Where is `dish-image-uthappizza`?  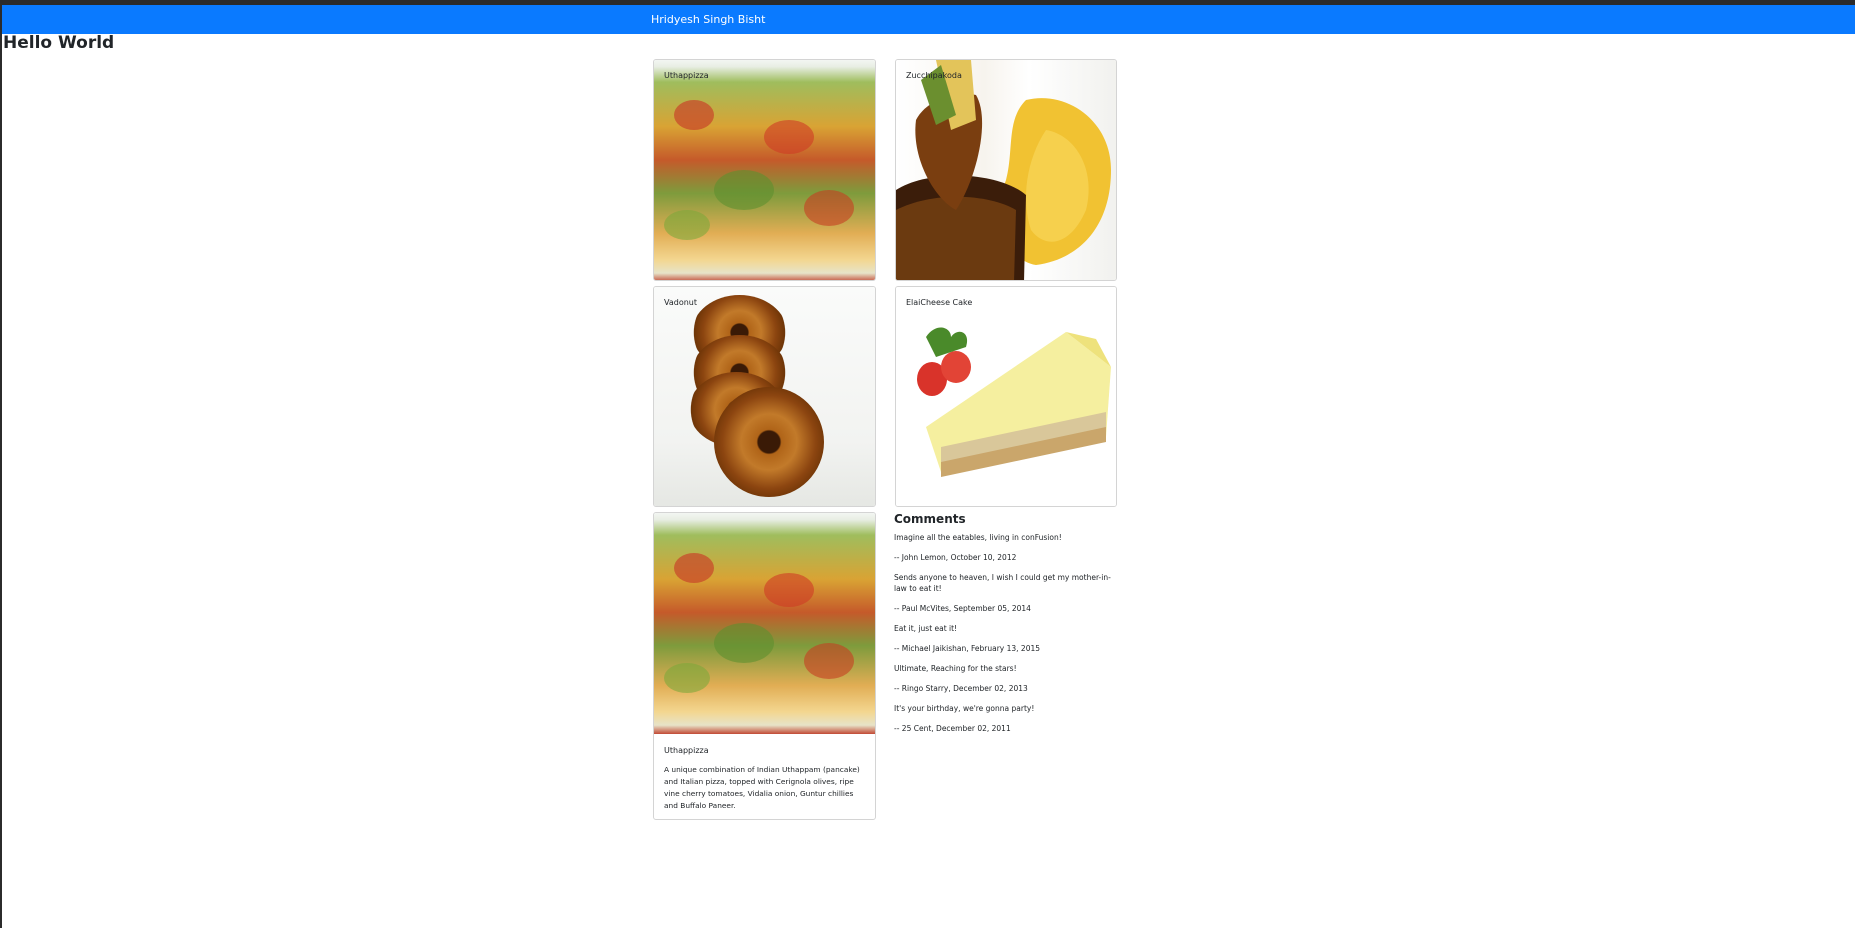
dish-image-uthappizza is located at coordinates (764, 170).